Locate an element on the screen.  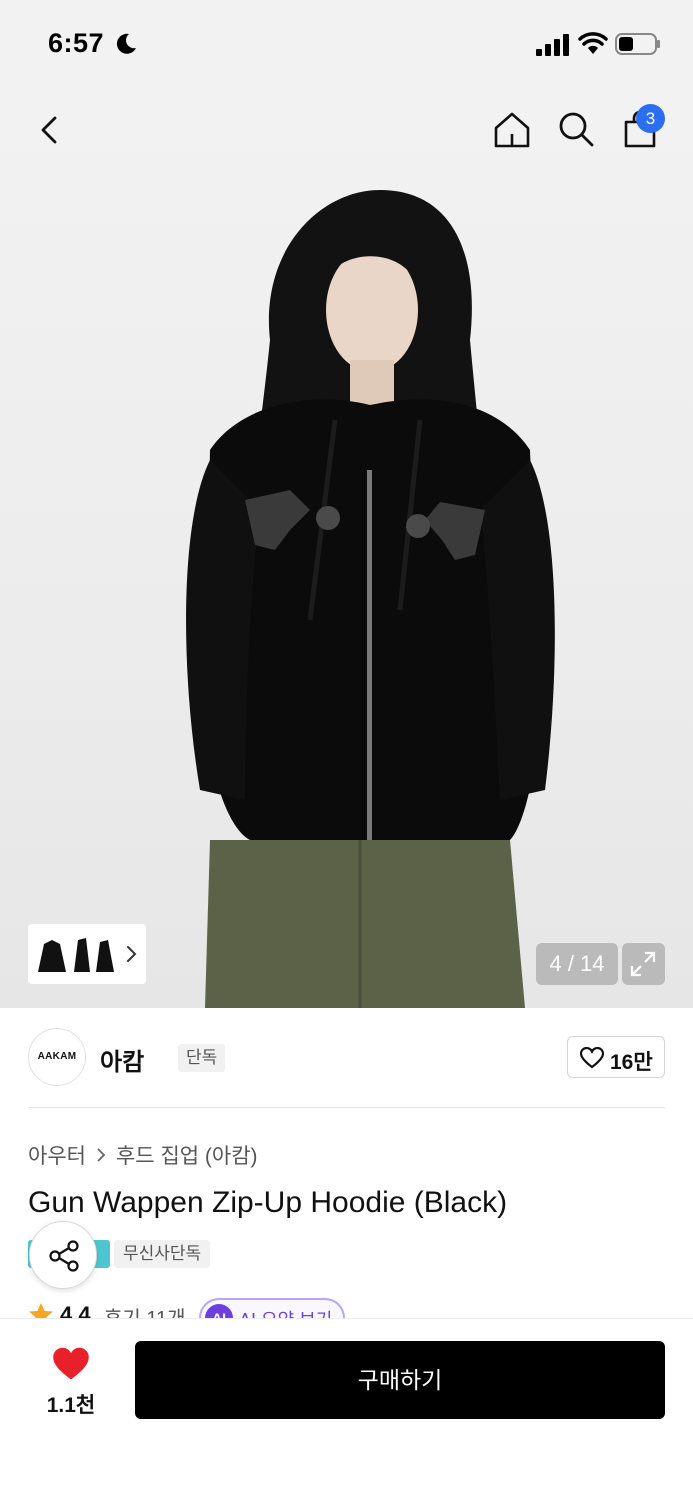
battery-icon is located at coordinates (637, 44).